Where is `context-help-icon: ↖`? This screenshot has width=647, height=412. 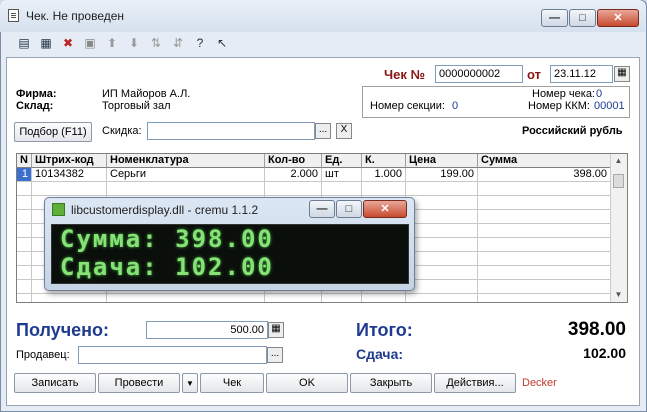 context-help-icon: ↖ is located at coordinates (222, 43).